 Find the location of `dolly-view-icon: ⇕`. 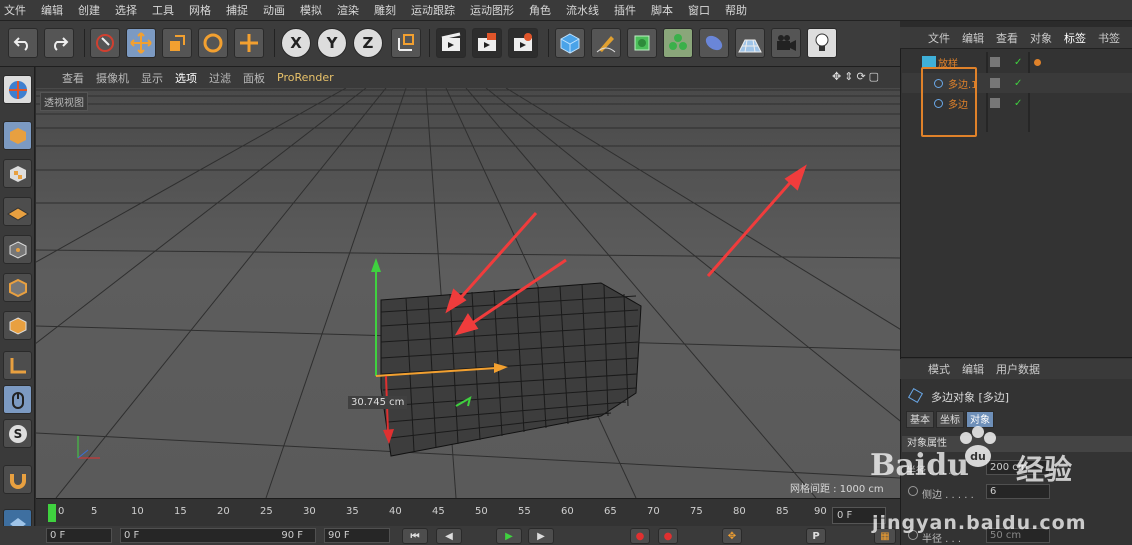

dolly-view-icon: ⇕ is located at coordinates (848, 77).